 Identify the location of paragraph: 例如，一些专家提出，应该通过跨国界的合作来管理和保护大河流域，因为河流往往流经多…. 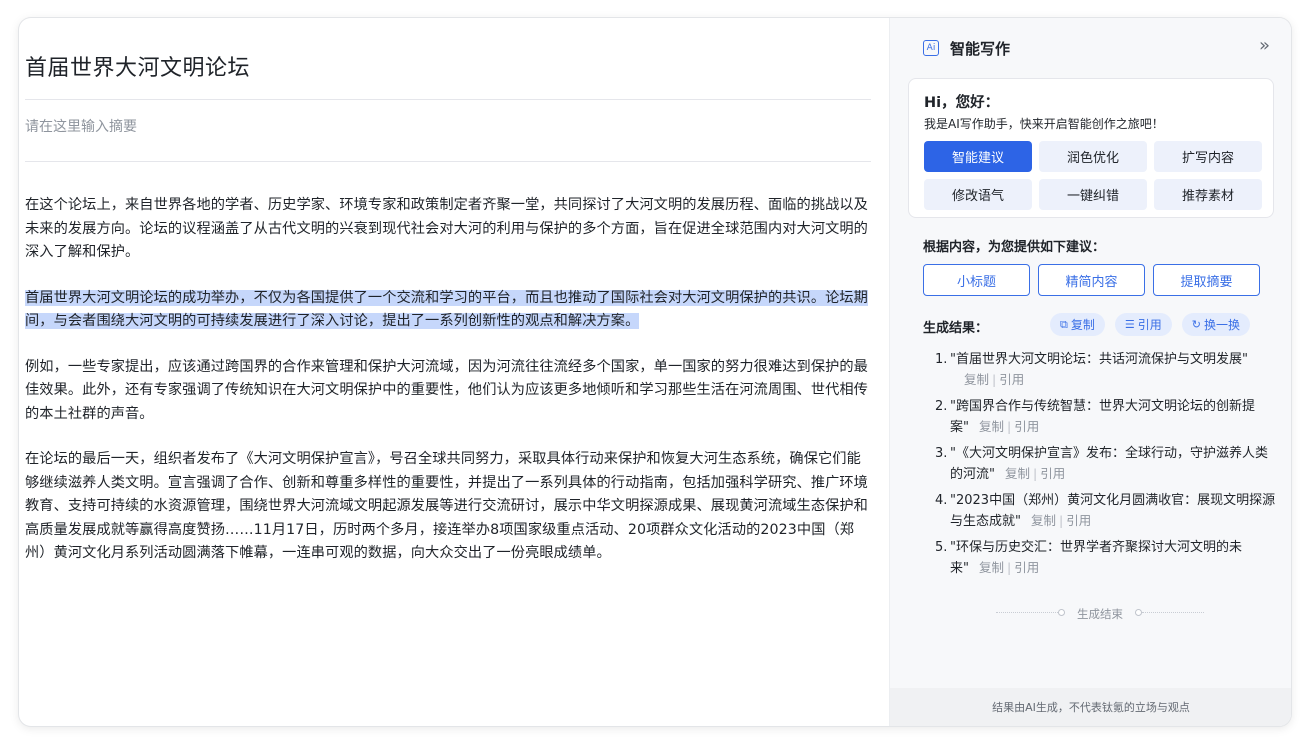
(448, 391).